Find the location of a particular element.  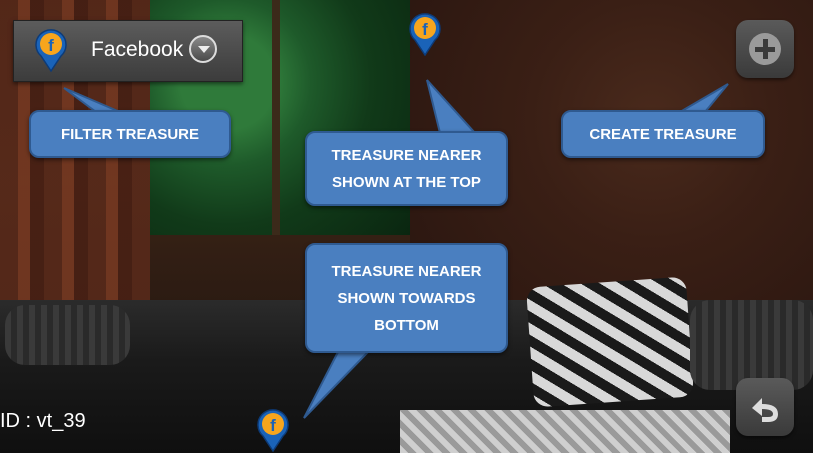

callout-filter: FILTER TREASURE is located at coordinates (130, 134).